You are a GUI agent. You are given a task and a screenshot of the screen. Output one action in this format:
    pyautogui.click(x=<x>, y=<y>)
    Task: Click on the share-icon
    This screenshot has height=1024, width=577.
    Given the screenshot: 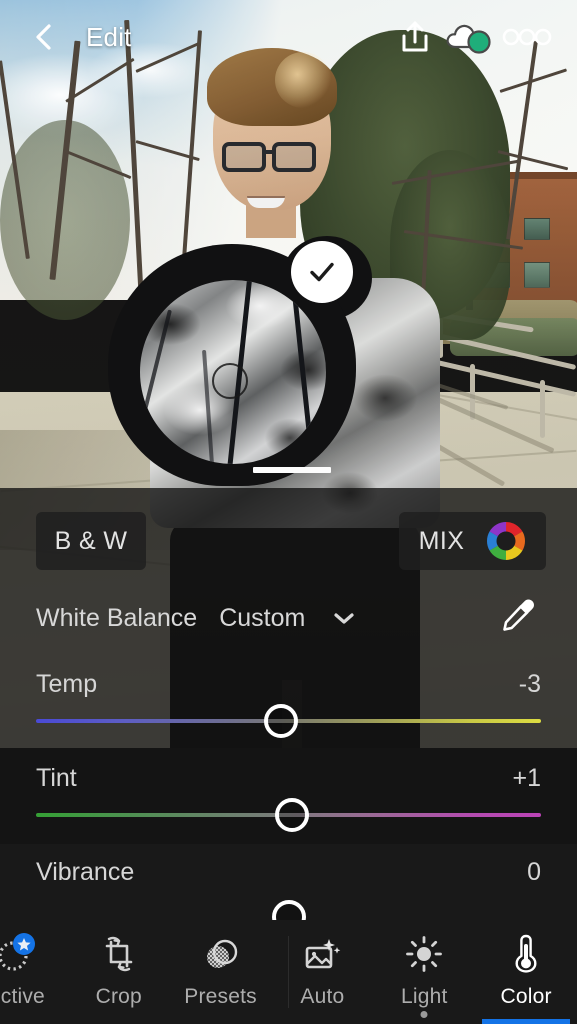 What is the action you would take?
    pyautogui.click(x=415, y=36)
    